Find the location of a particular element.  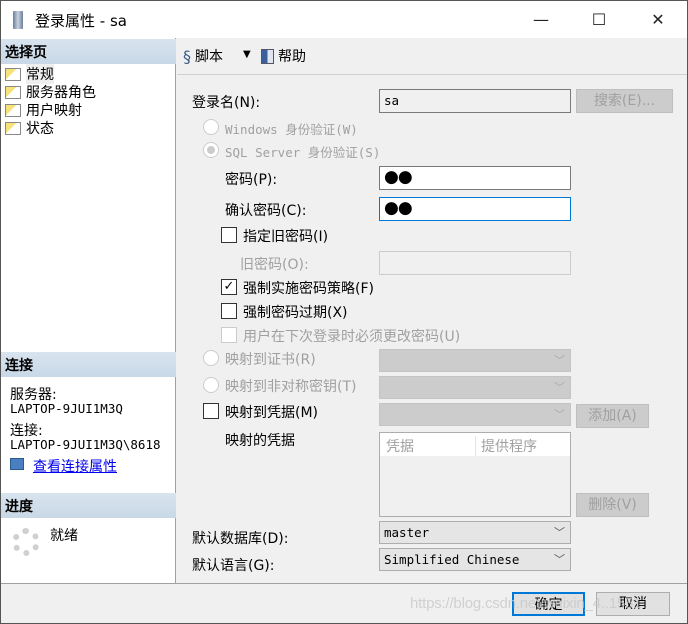

sidebar-item-label: 常规 is located at coordinates (40, 74).